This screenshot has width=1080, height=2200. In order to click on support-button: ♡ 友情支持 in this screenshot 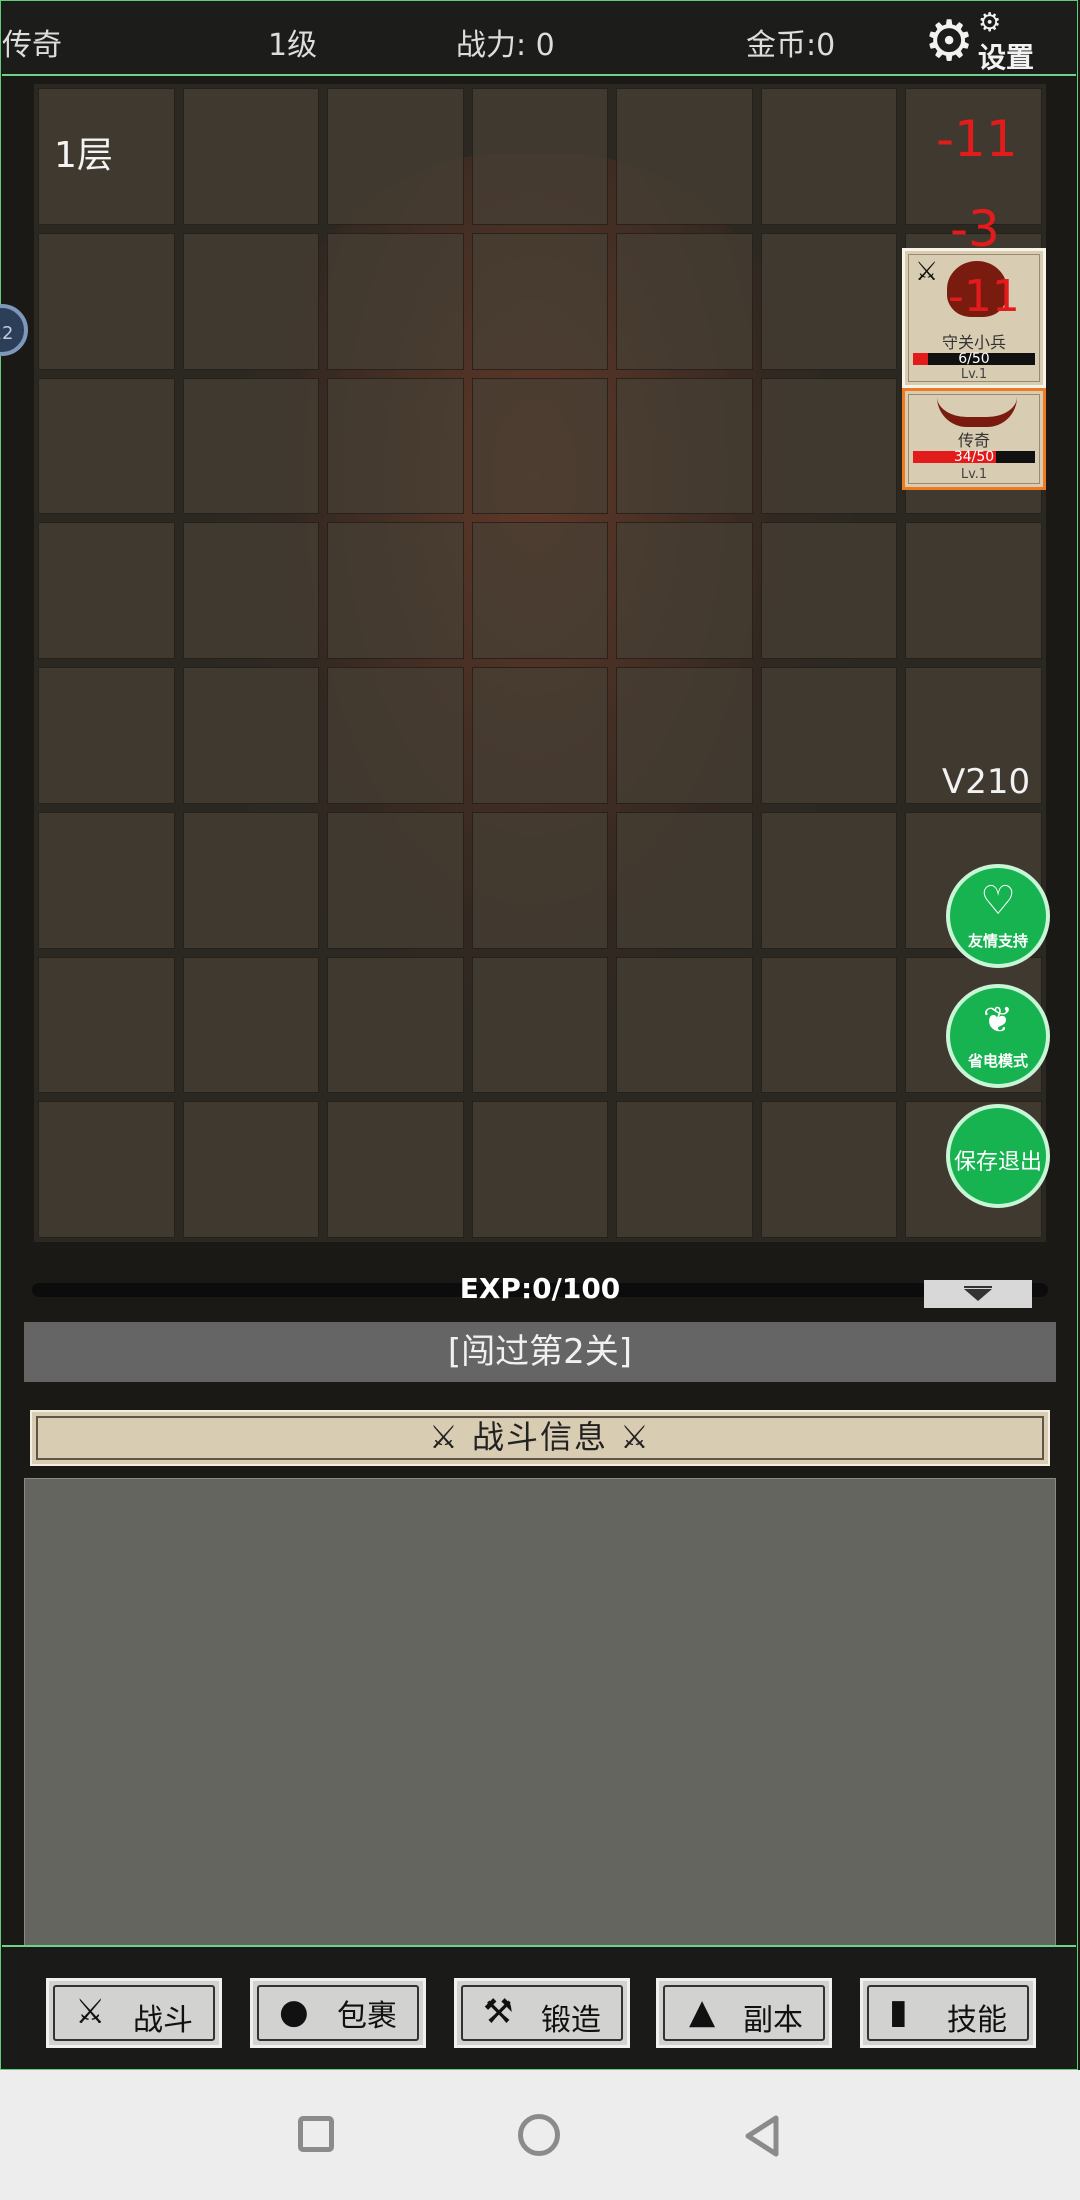, I will do `click(998, 916)`.